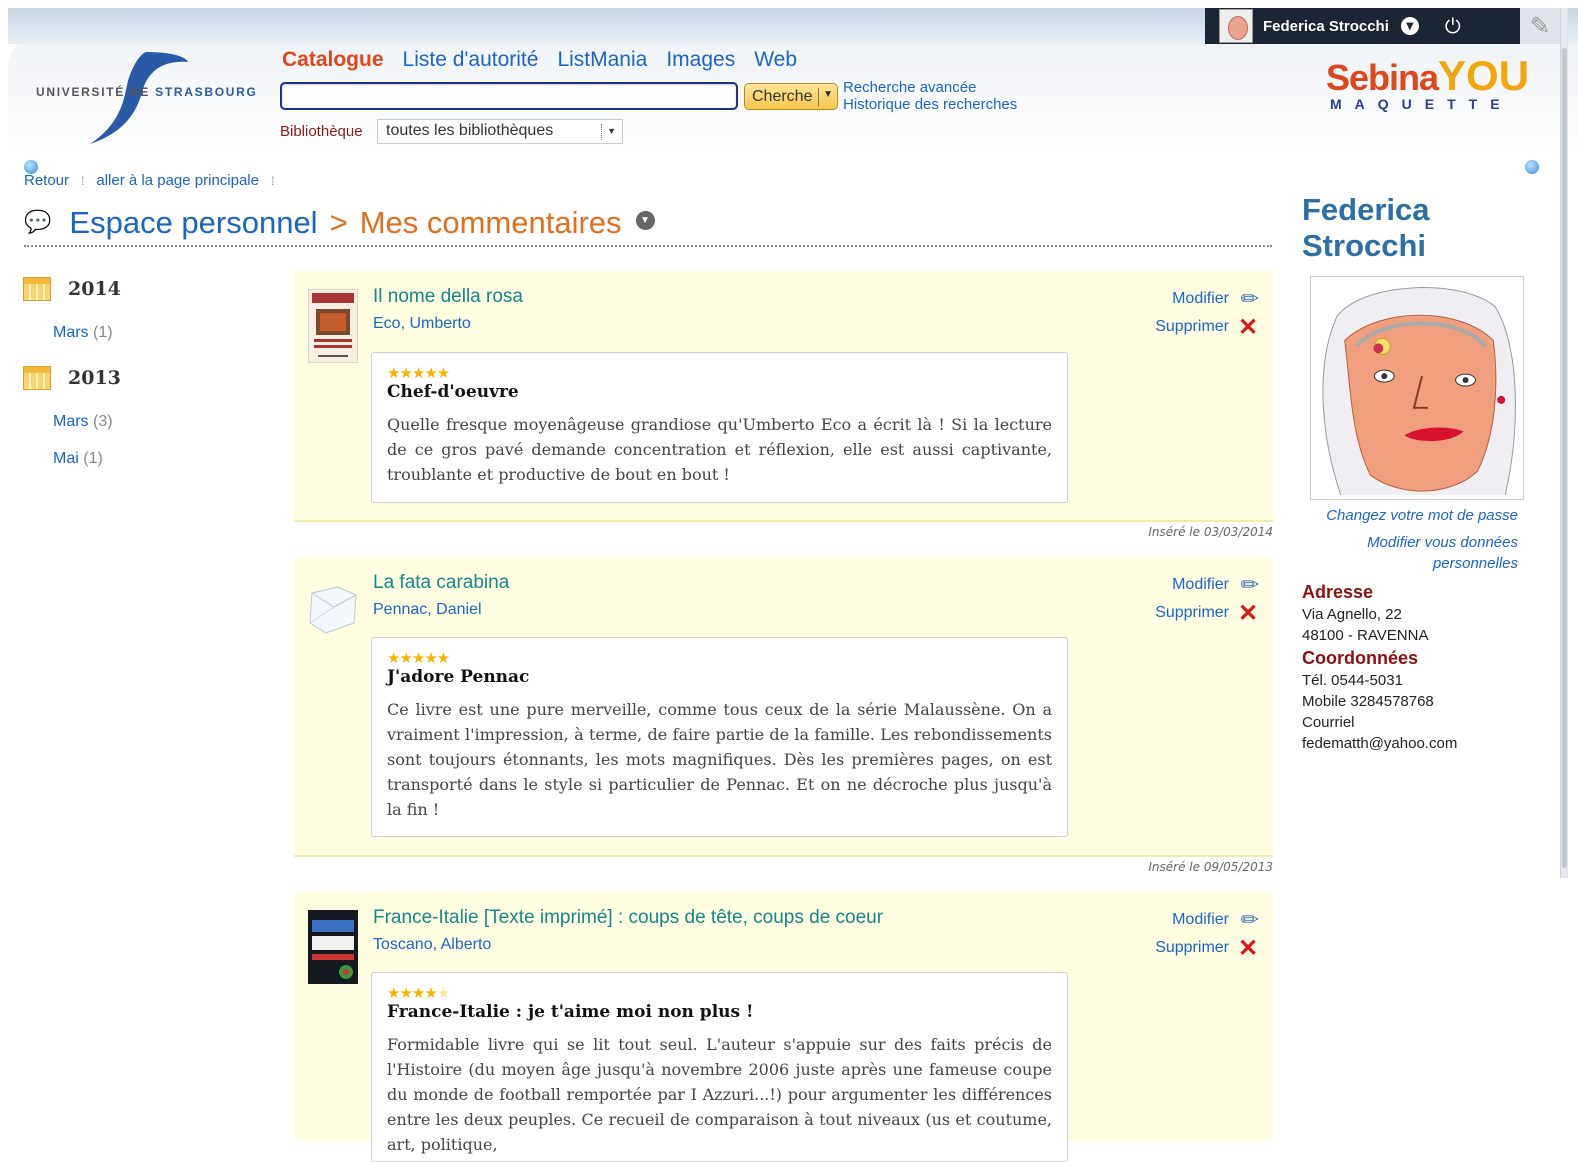 The height and width of the screenshot is (1162, 1578). I want to click on address-line: Via Agnello, 22, so click(1352, 614).